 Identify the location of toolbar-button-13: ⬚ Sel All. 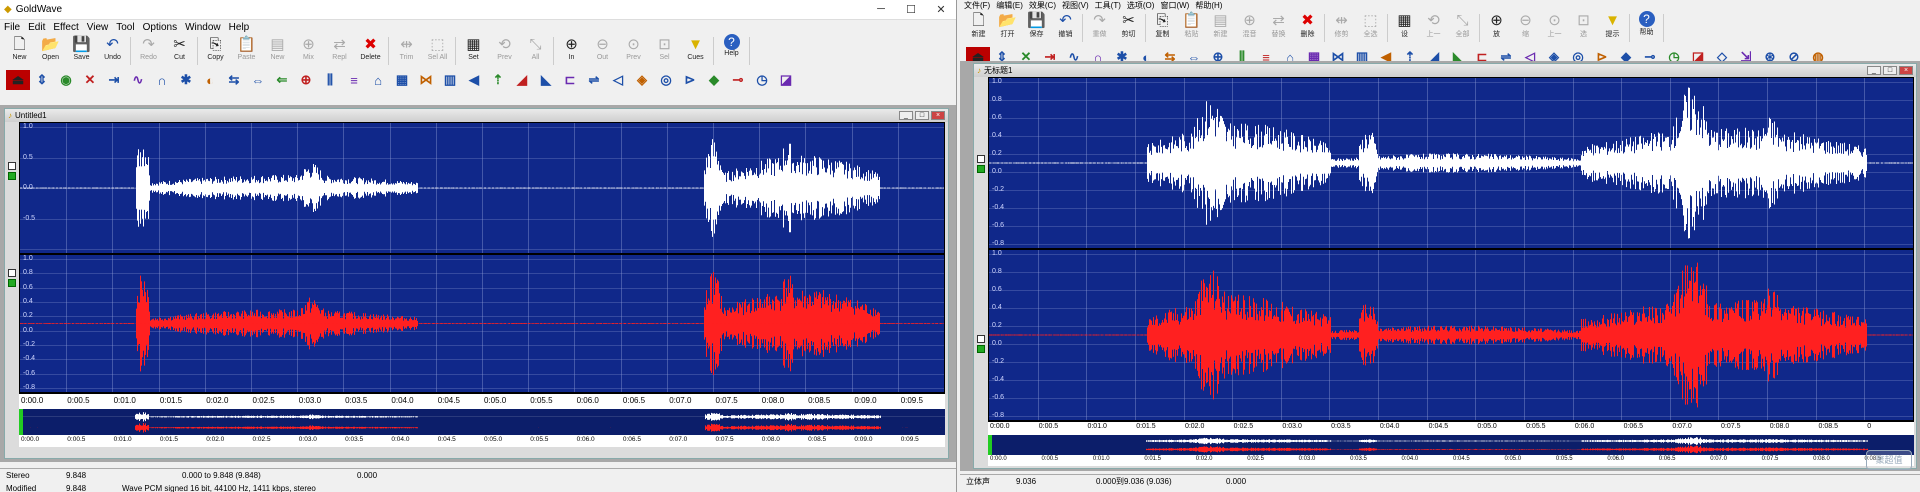
(437, 51).